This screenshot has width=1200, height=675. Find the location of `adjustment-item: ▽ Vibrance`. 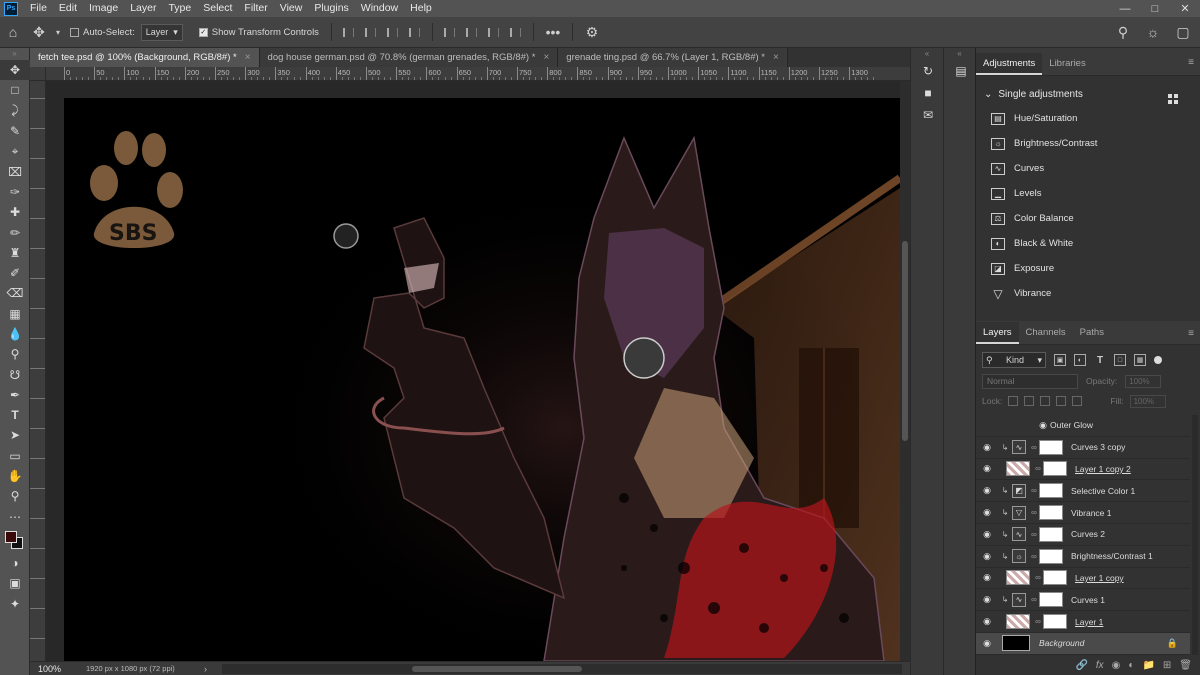

adjustment-item: ▽ Vibrance is located at coordinates (1088, 293).